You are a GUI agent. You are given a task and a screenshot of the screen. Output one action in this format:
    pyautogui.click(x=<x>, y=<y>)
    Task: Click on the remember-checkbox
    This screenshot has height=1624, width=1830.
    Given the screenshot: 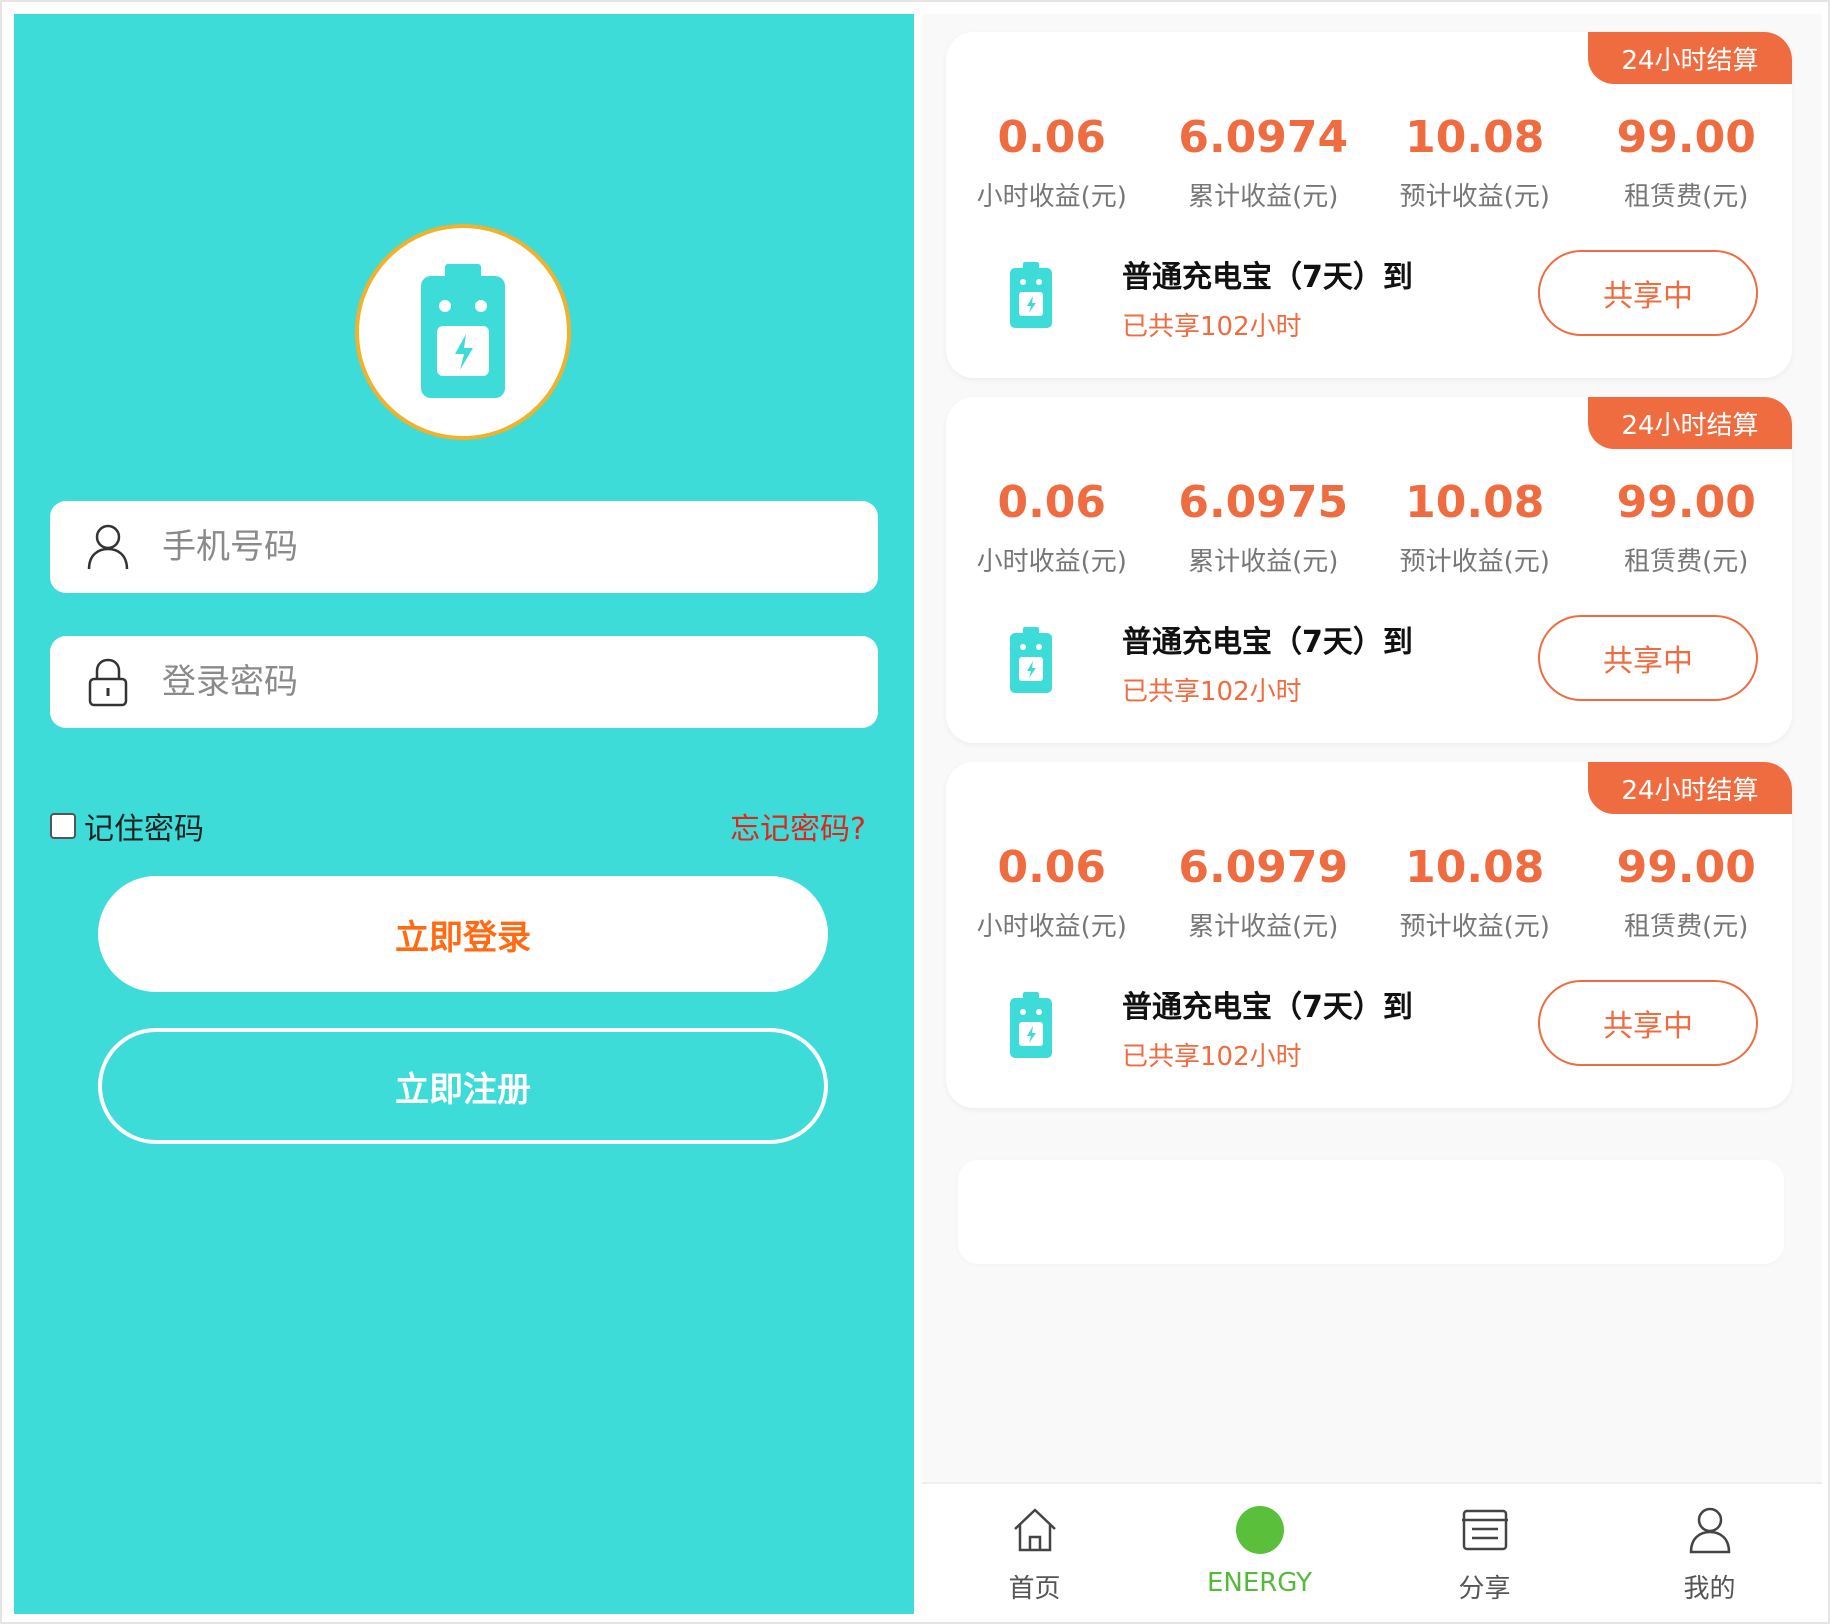 What is the action you would take?
    pyautogui.click(x=63, y=826)
    